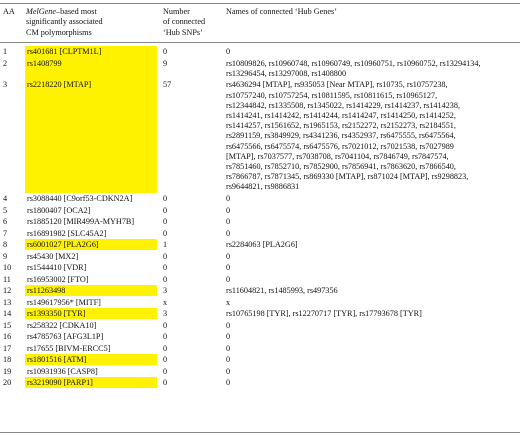  Describe the element at coordinates (76, 11) in the screenshot. I see `header-snp-rest: –based most` at that location.